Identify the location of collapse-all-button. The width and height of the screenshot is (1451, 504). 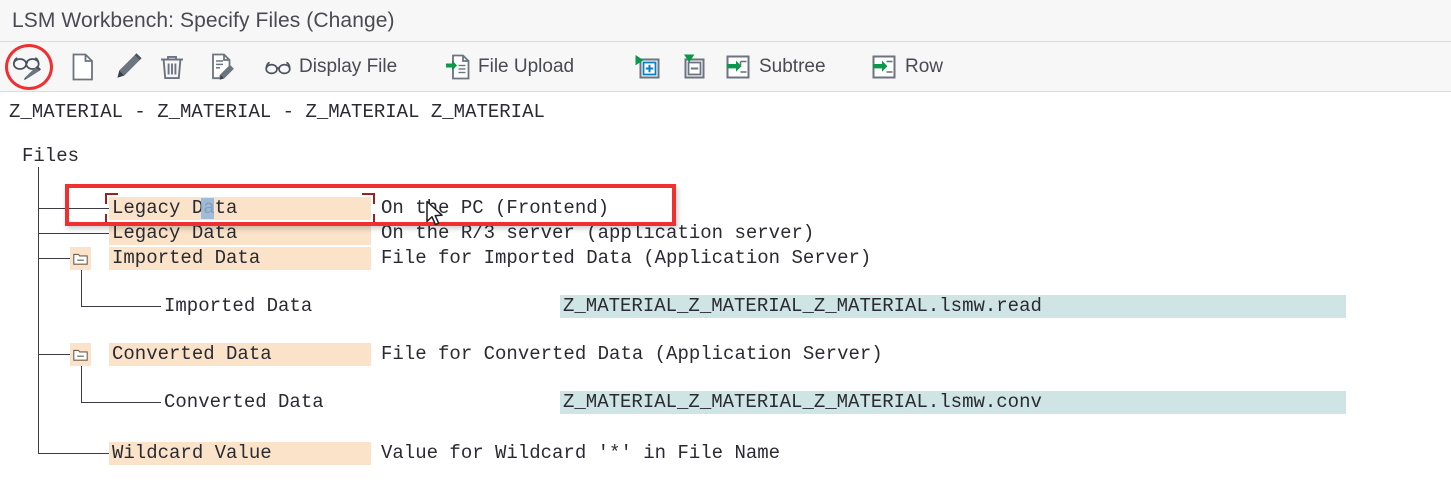
(694, 66).